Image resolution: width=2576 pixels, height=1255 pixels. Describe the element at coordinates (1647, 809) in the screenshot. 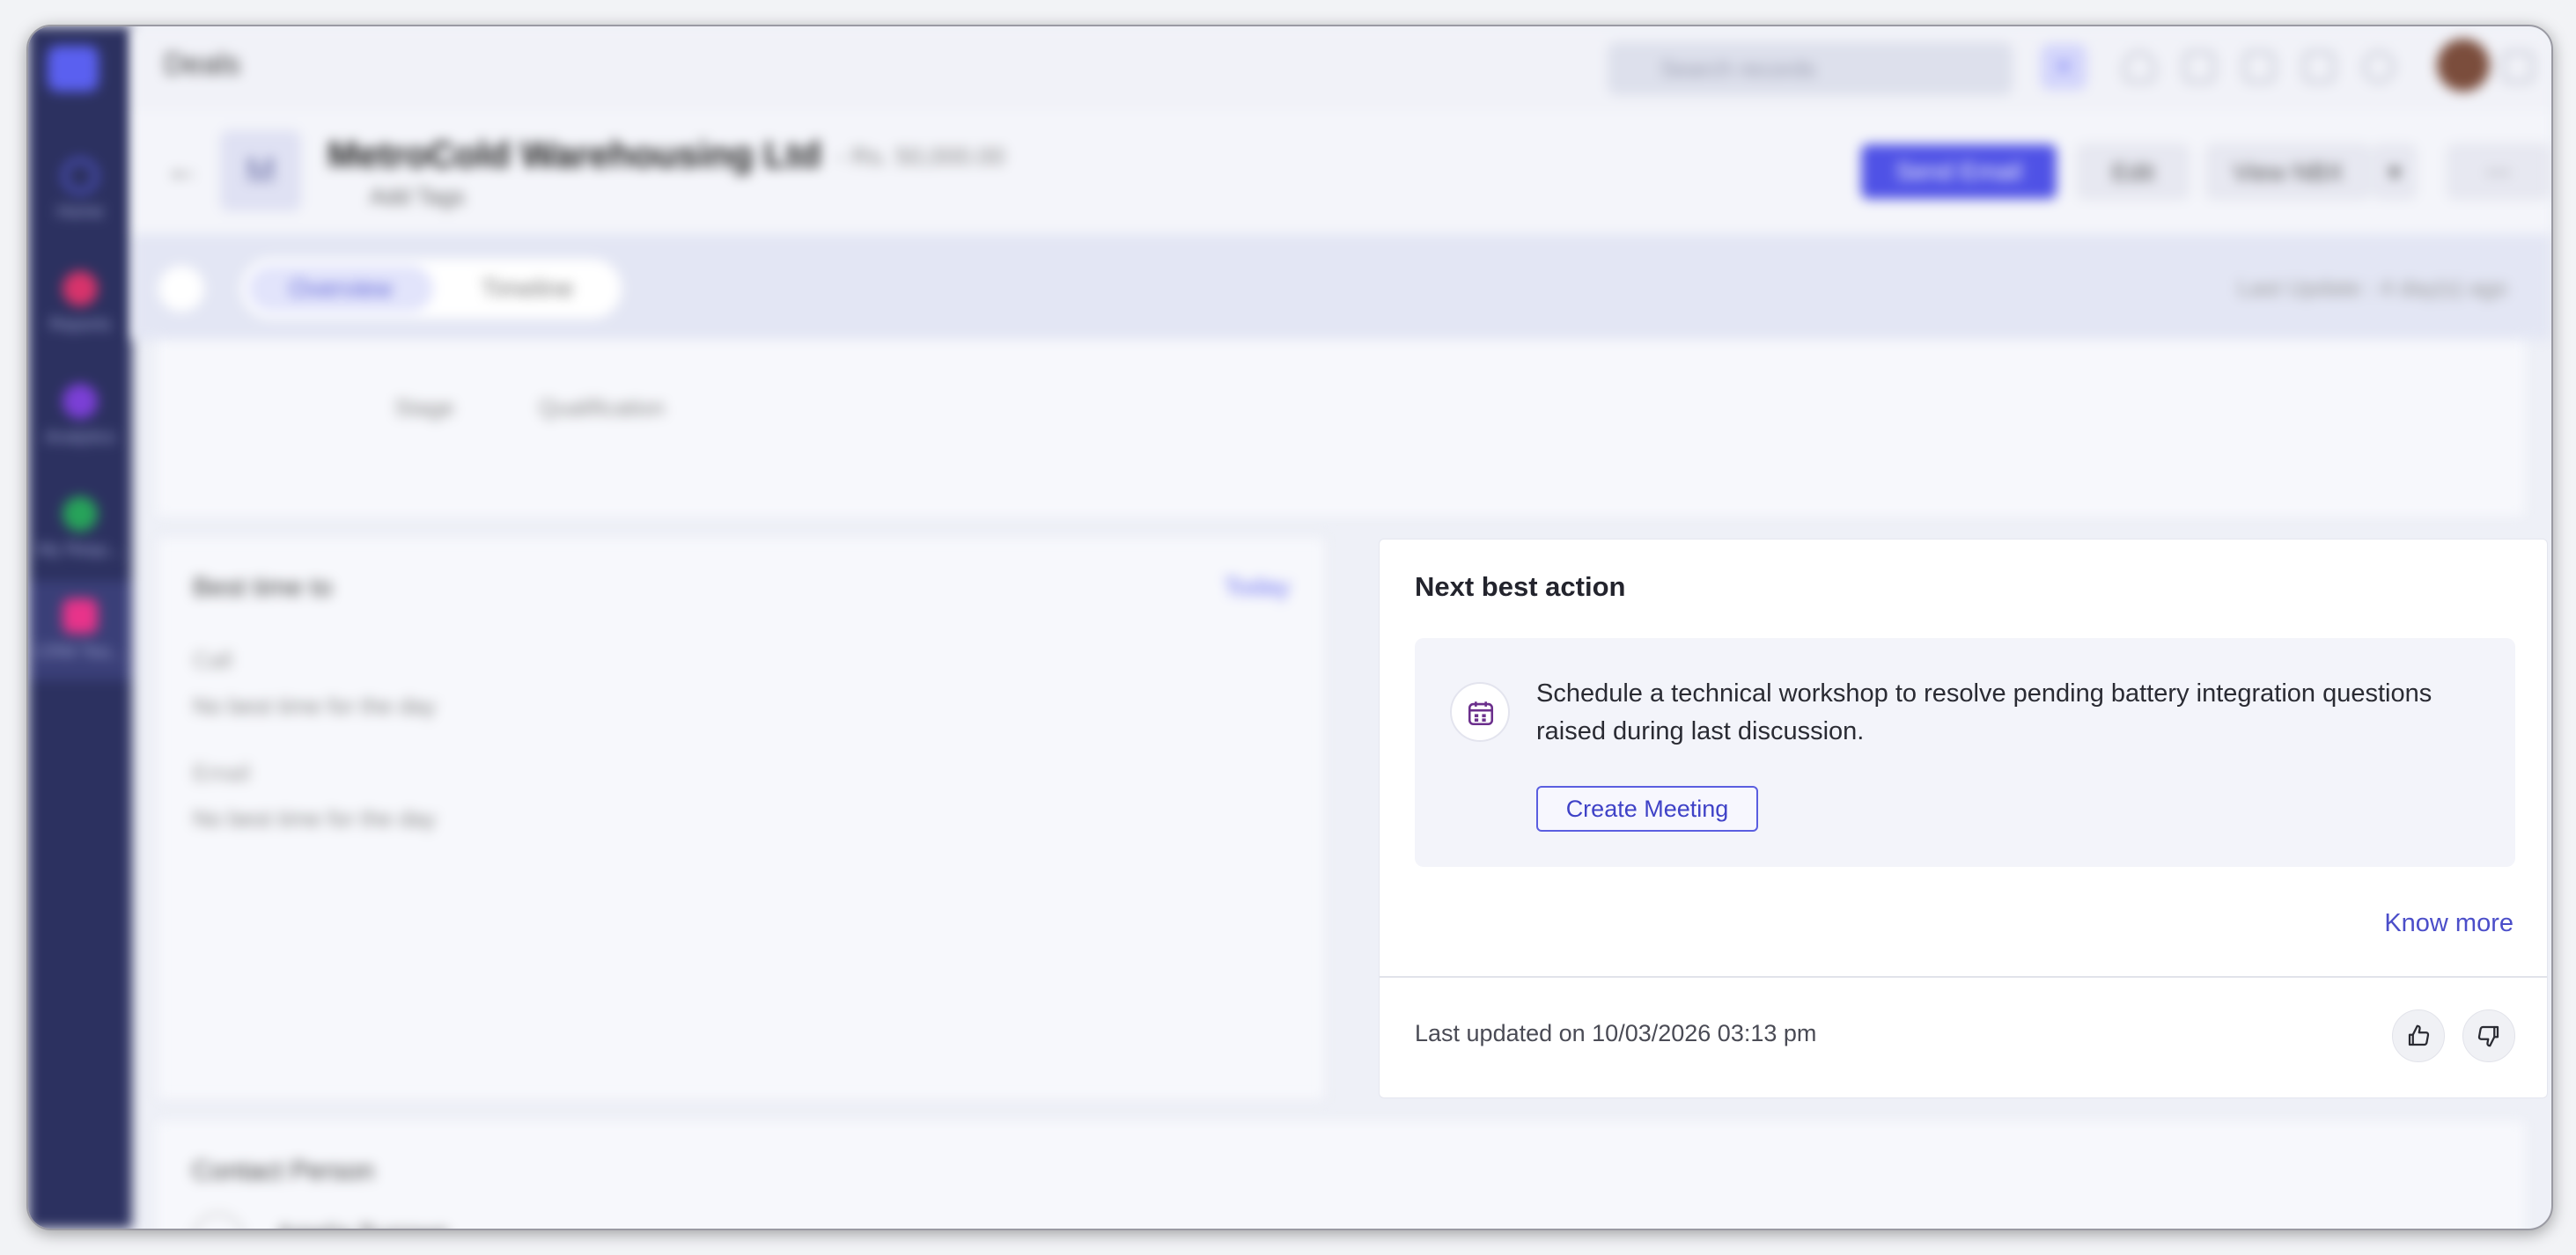

I see `create-meeting-button: Create Meeting` at that location.